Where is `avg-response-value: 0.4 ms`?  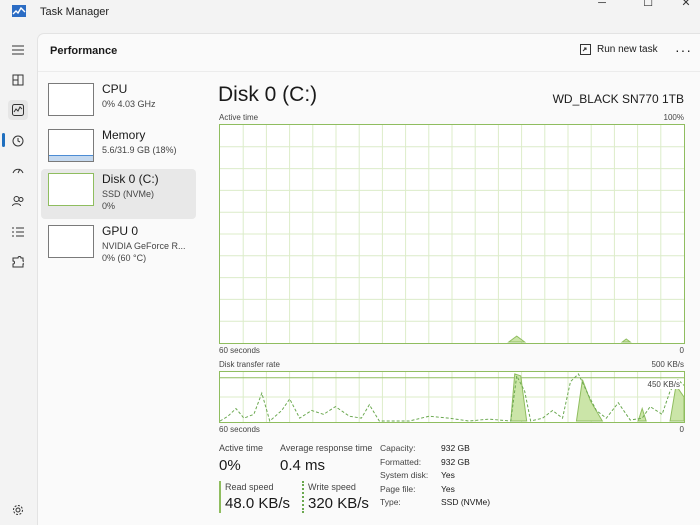 avg-response-value: 0.4 ms is located at coordinates (303, 465).